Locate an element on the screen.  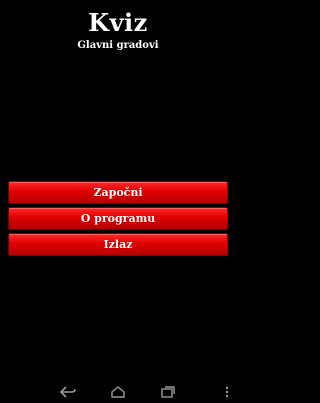
start-button: Započni is located at coordinates (118, 192).